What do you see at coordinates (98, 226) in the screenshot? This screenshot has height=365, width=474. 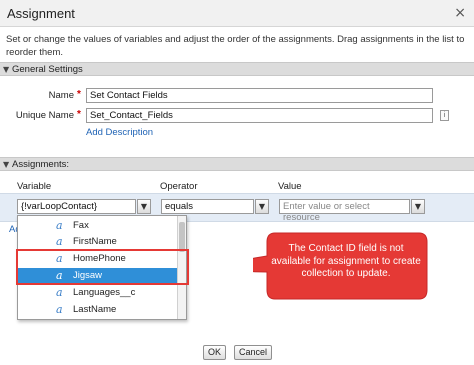 I see `dropdown-item: a Fax` at bounding box center [98, 226].